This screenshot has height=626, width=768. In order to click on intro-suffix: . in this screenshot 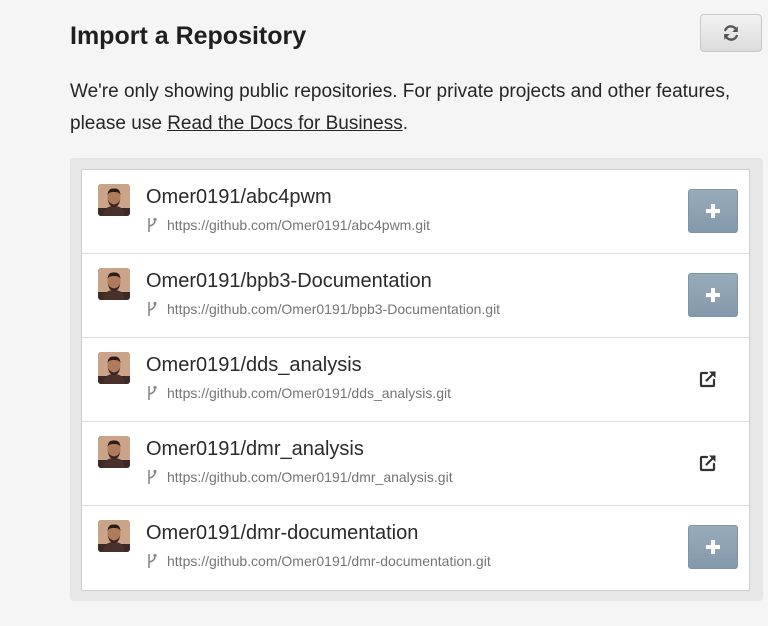, I will do `click(405, 123)`.